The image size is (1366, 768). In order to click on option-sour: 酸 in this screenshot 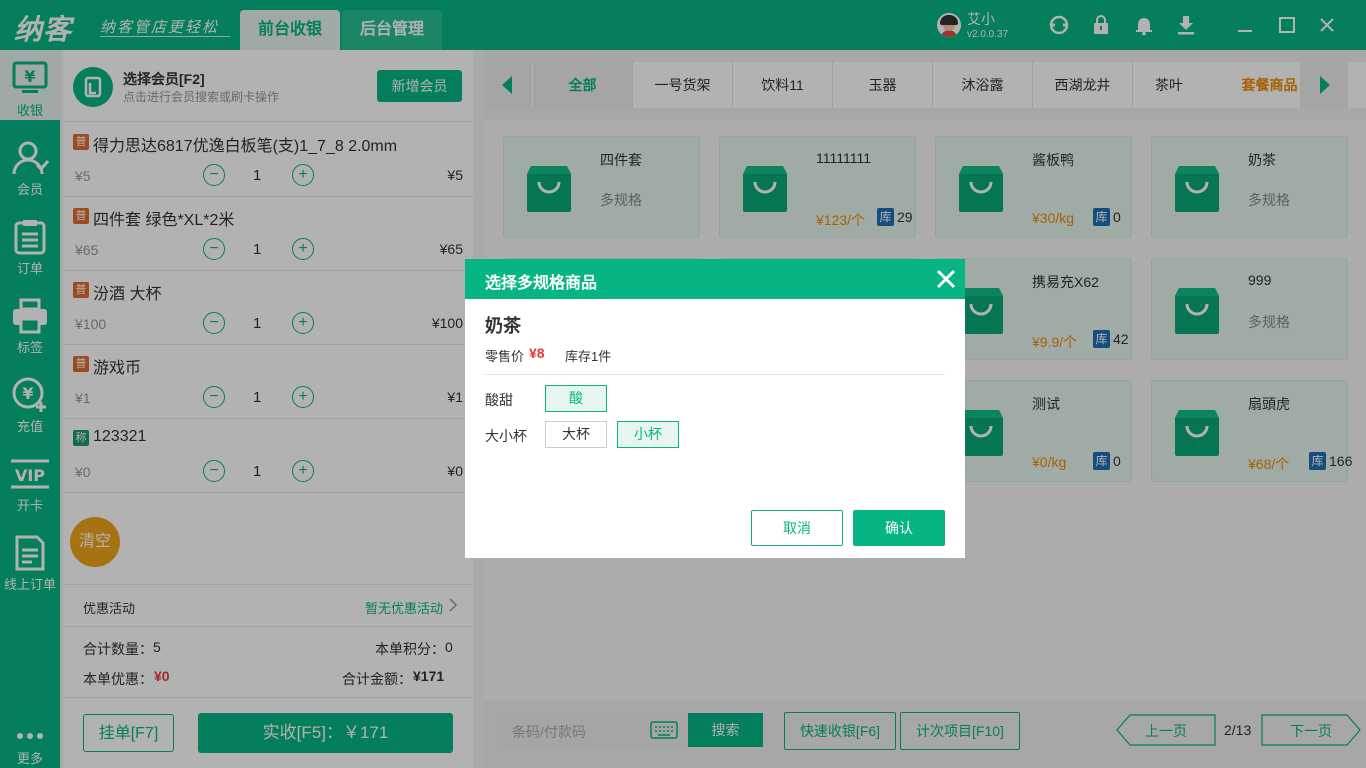, I will do `click(576, 398)`.